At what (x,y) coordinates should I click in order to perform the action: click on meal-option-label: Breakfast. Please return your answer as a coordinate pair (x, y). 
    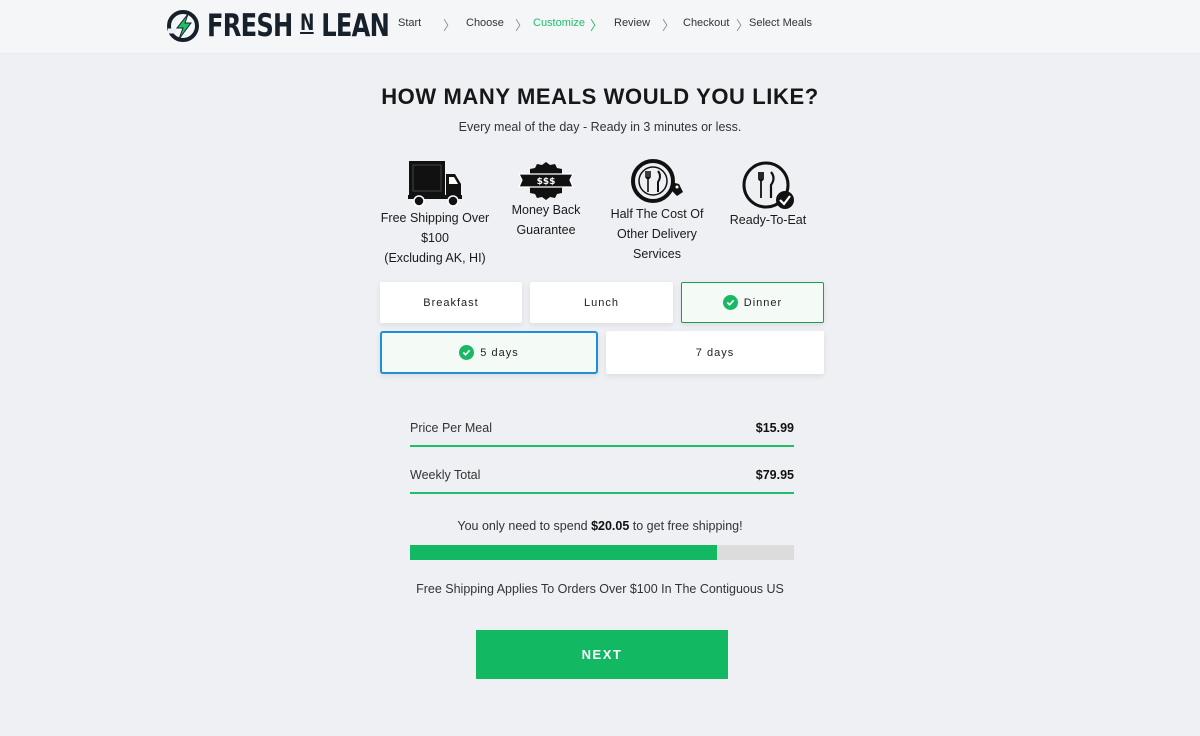
    Looking at the image, I should click on (451, 302).